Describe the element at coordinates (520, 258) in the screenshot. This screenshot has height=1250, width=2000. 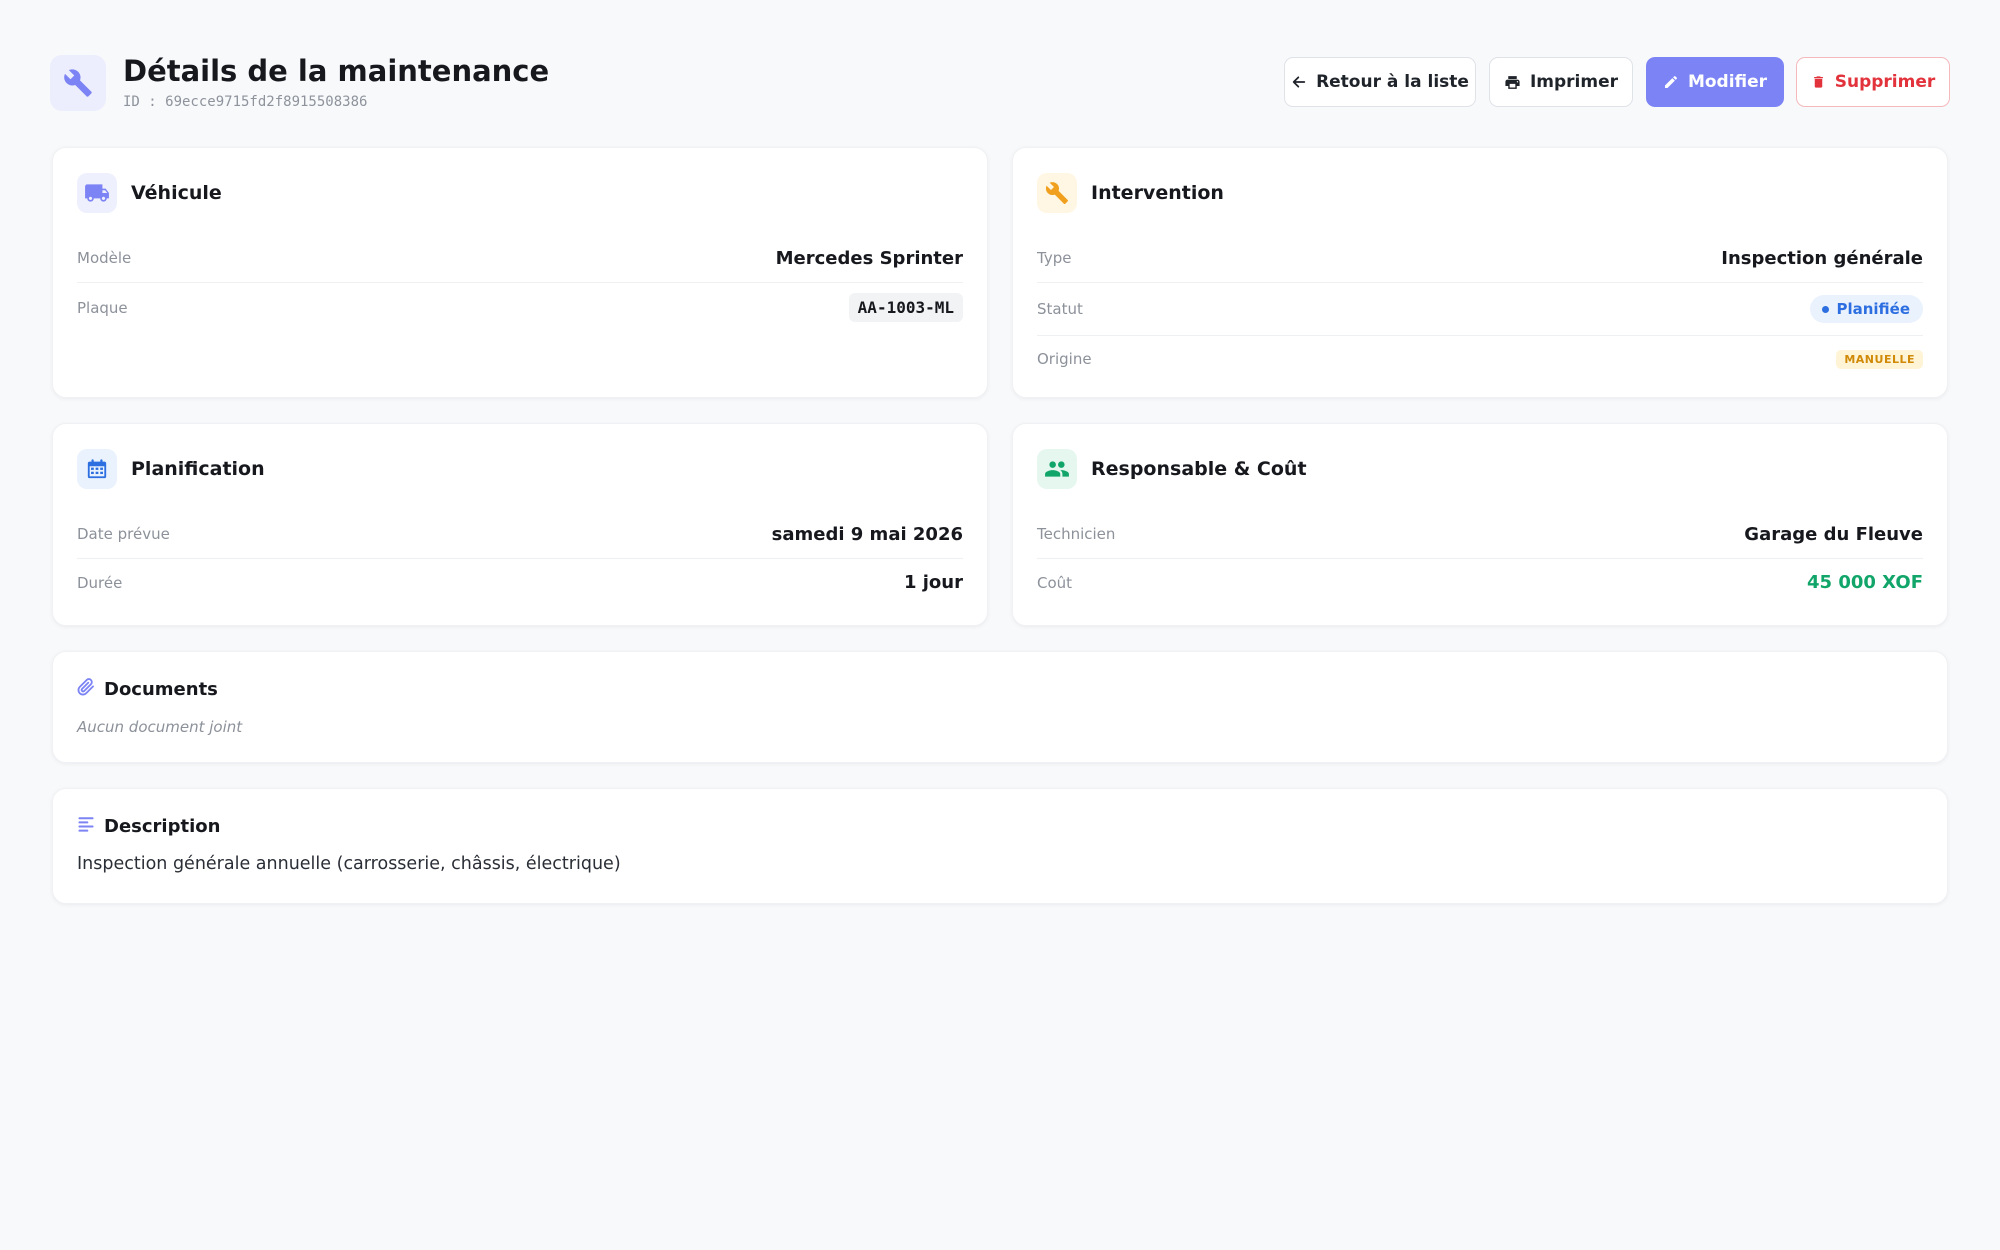
I see `model-row: Modèle Mercedes Sprinter` at that location.